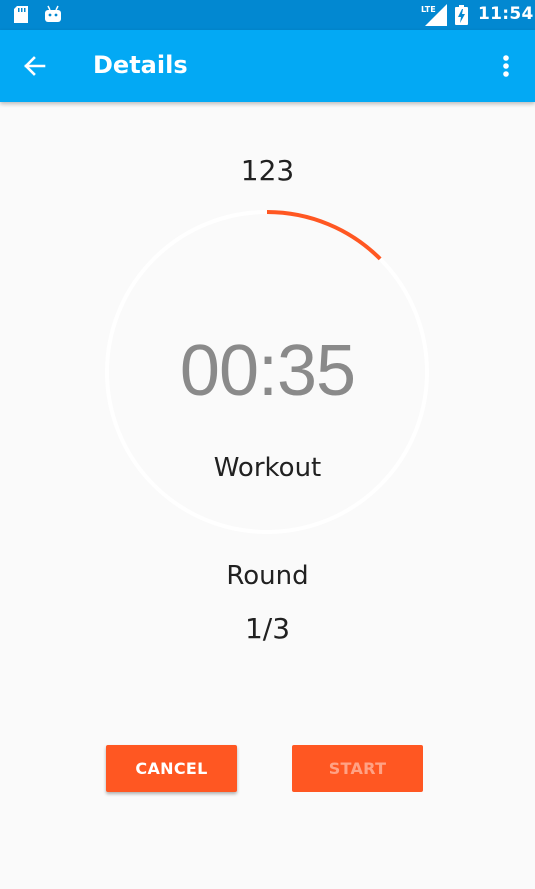  Describe the element at coordinates (171, 768) in the screenshot. I see `cancel-button: CANCEL` at that location.